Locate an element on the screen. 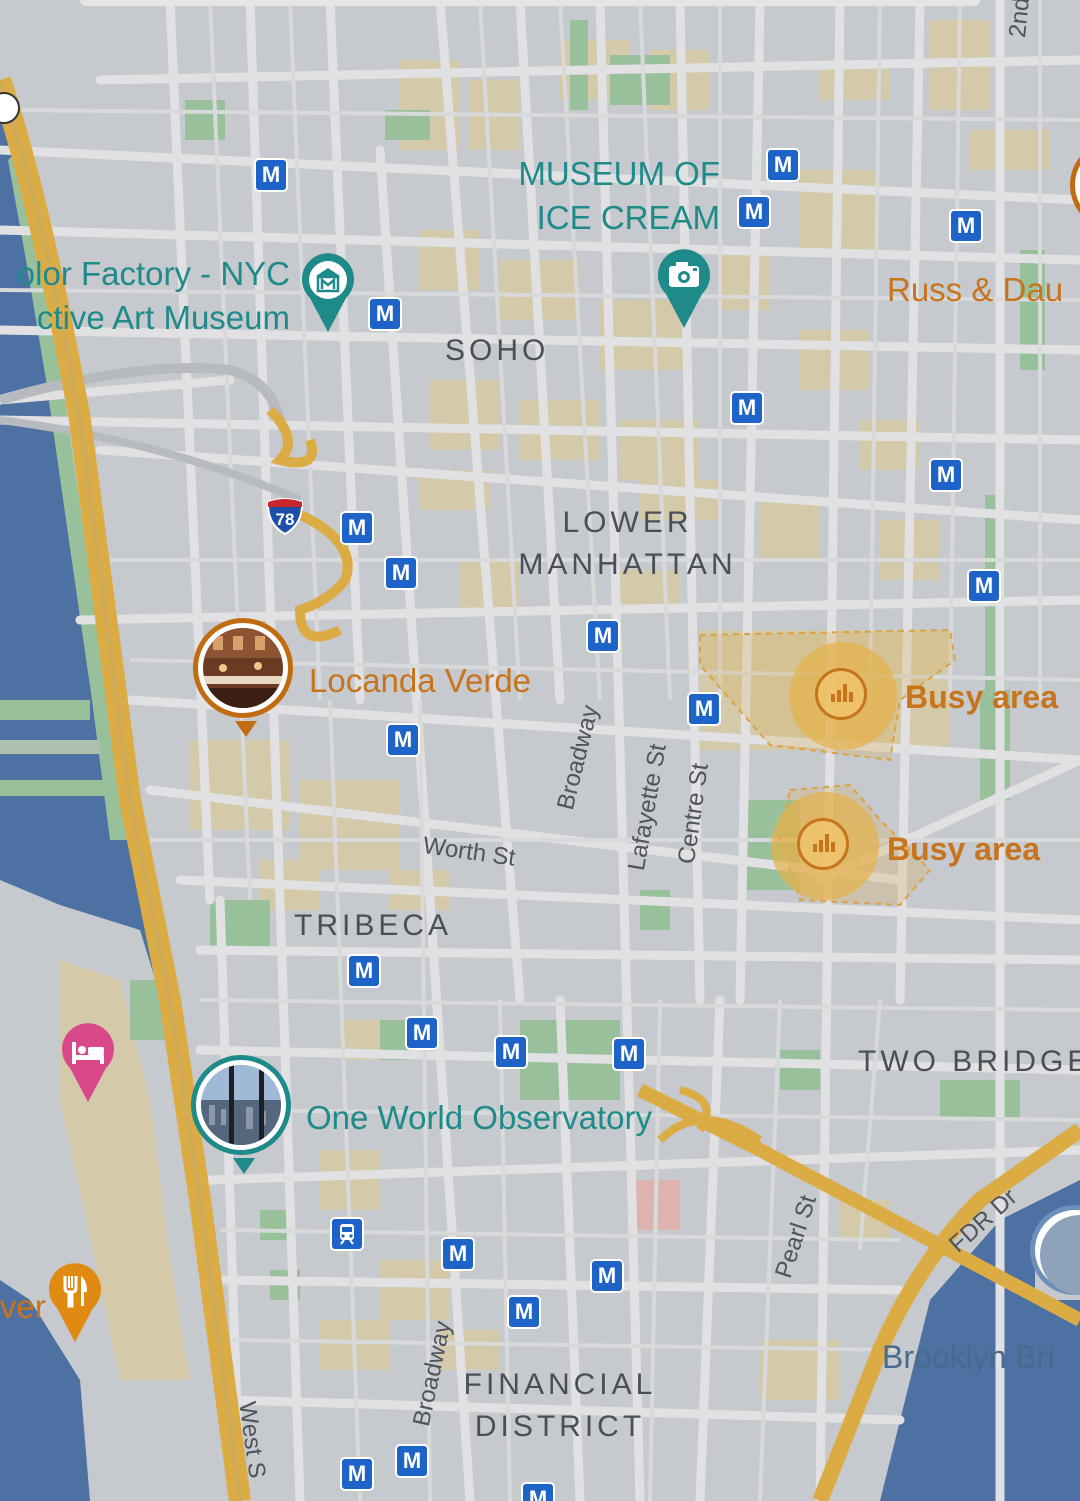 The height and width of the screenshot is (1501, 1080). russ-daughters-label: Russ & Dau is located at coordinates (975, 290).